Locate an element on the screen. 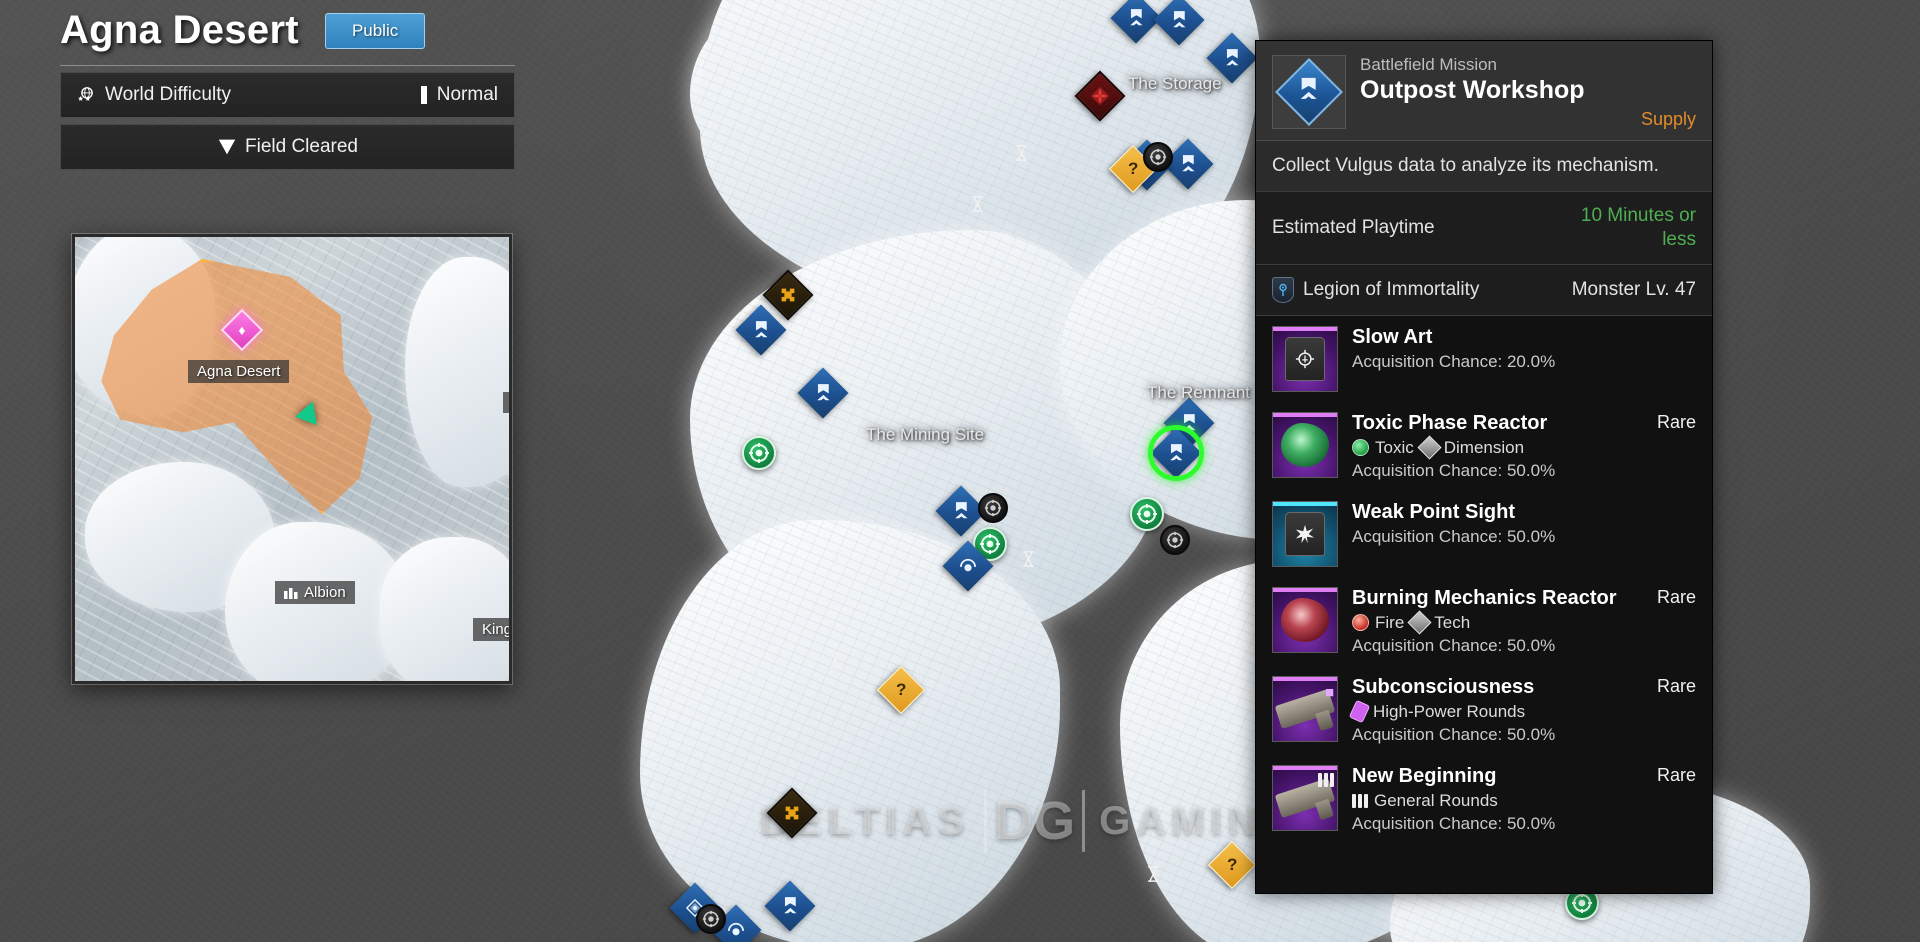  reward-item-icon: ■ is located at coordinates (1305, 708).